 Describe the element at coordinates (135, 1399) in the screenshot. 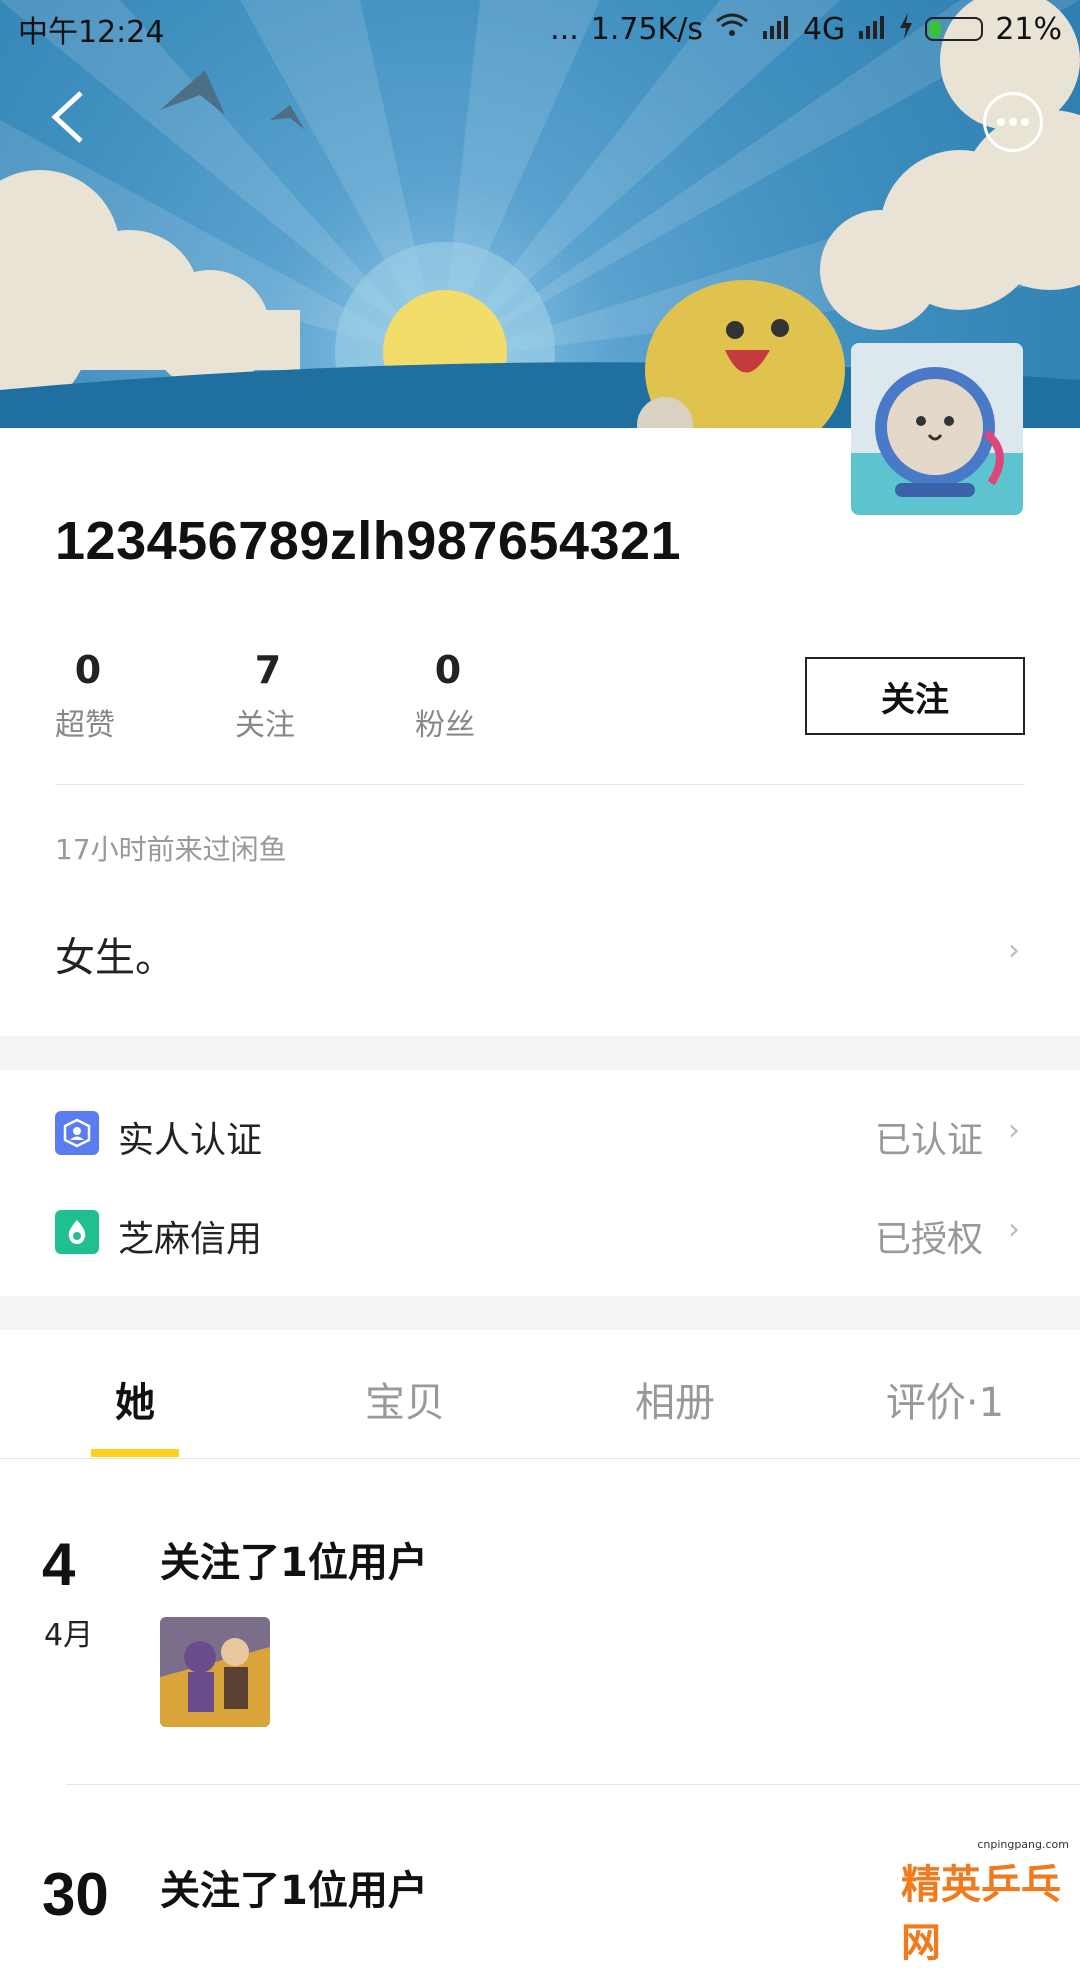

I see `tab-her: 她` at that location.